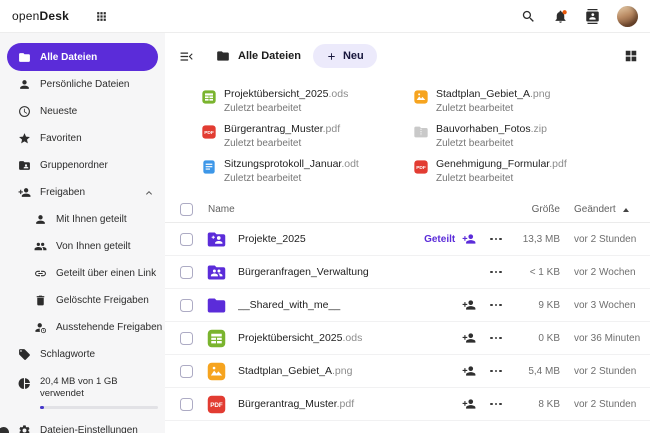  I want to click on plus-icon, so click(331, 56).